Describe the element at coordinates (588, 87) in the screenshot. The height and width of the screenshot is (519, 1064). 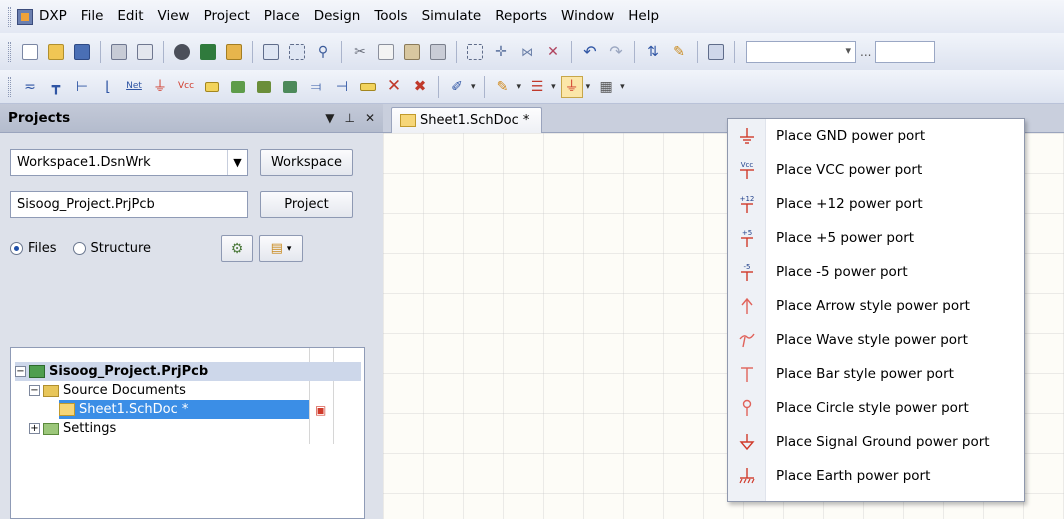
I see `power-port-dropdown-icon: ▾` at that location.